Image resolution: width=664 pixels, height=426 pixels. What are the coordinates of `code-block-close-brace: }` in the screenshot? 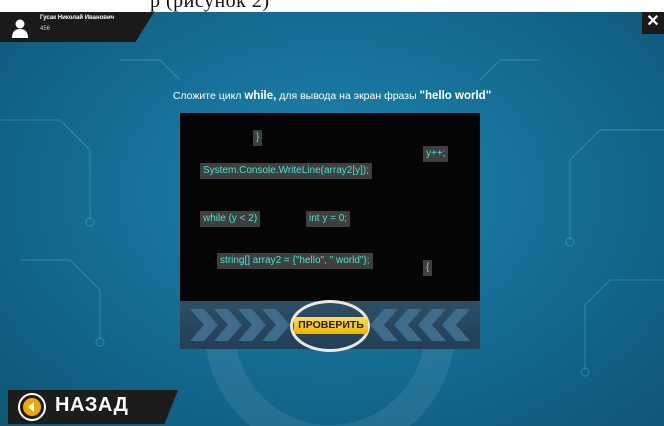 It's located at (258, 138).